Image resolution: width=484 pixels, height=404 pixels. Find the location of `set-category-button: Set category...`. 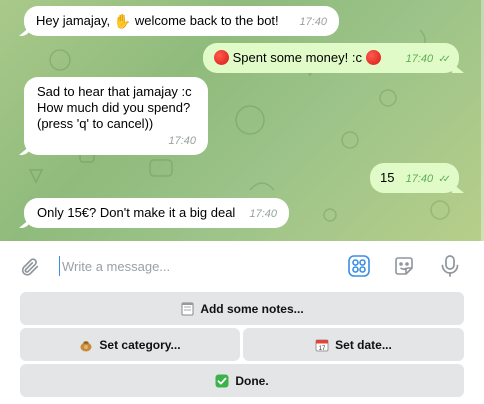

set-category-button: Set category... is located at coordinates (130, 344).